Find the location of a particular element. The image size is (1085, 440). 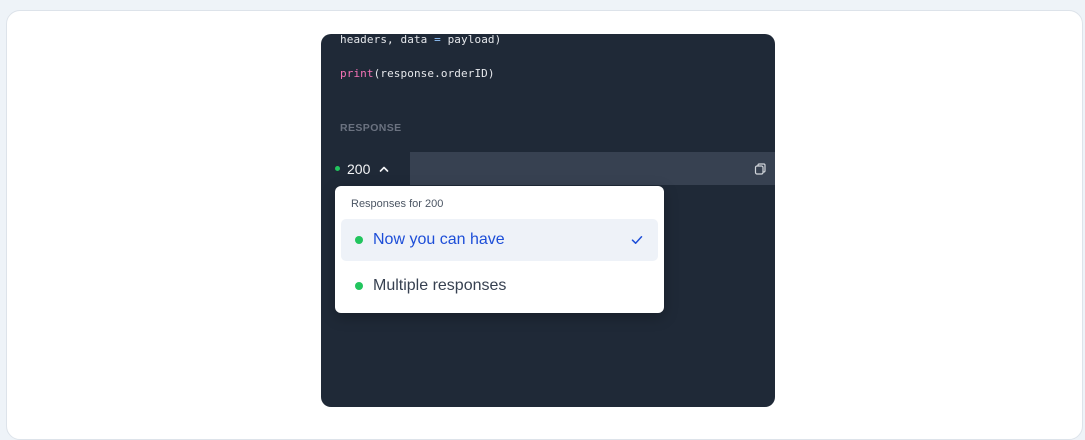

code-call-args: (response.orderID) is located at coordinates (434, 73).